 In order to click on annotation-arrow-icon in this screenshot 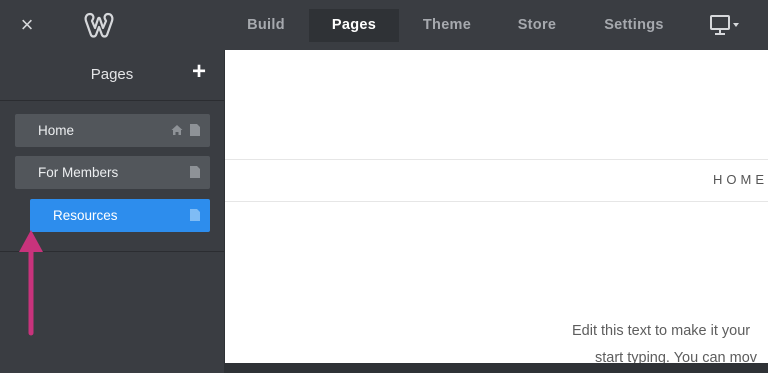, I will do `click(31, 283)`.